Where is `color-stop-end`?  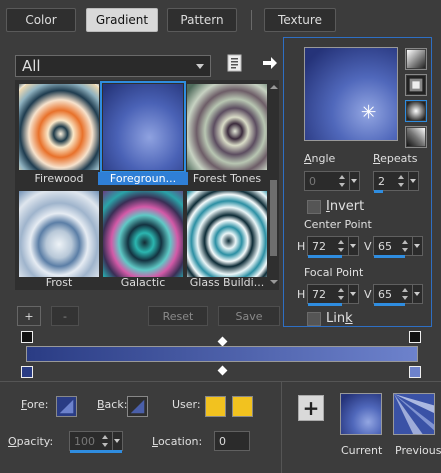 color-stop-end is located at coordinates (415, 372).